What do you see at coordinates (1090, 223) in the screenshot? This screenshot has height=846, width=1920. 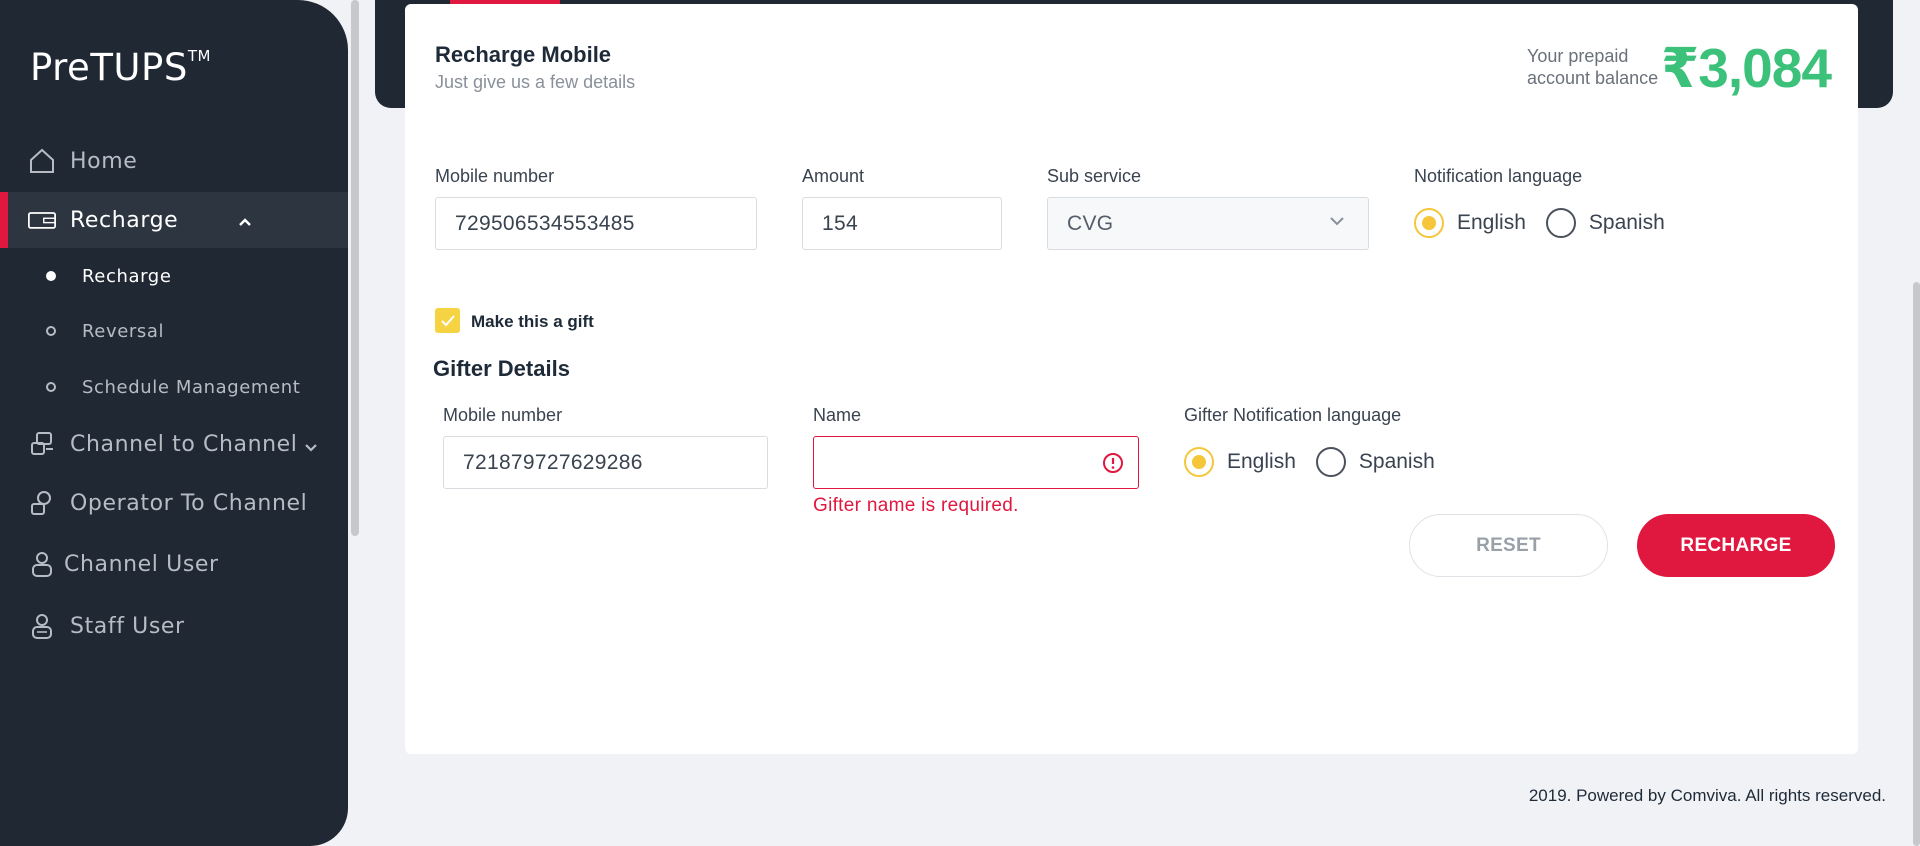 I see `sub-service-value: CVG` at bounding box center [1090, 223].